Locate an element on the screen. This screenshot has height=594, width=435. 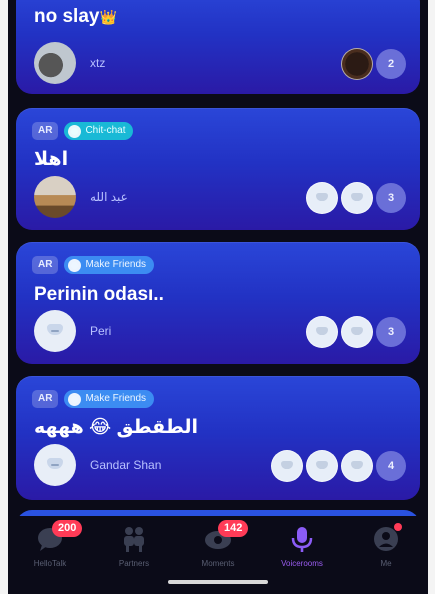
home-indicator is located at coordinates (218, 582).